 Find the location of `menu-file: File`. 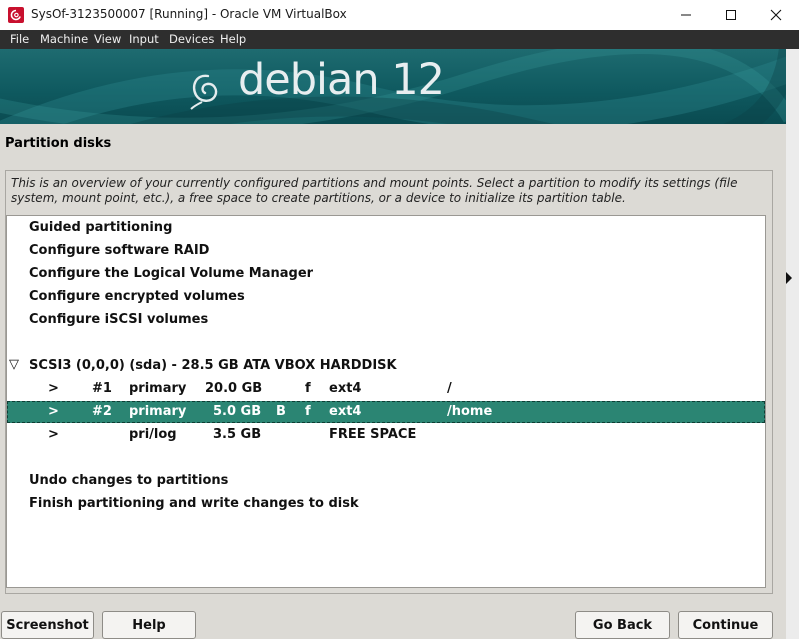

menu-file: File is located at coordinates (19, 39).